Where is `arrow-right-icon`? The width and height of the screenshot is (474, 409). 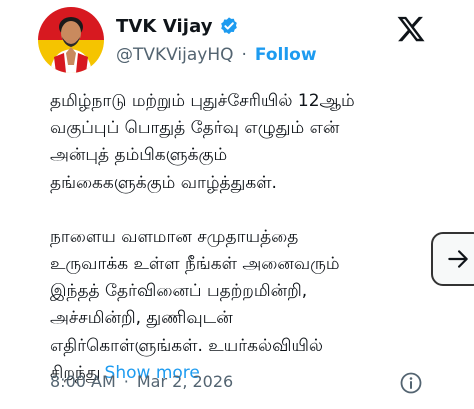 arrow-right-icon is located at coordinates (458, 259).